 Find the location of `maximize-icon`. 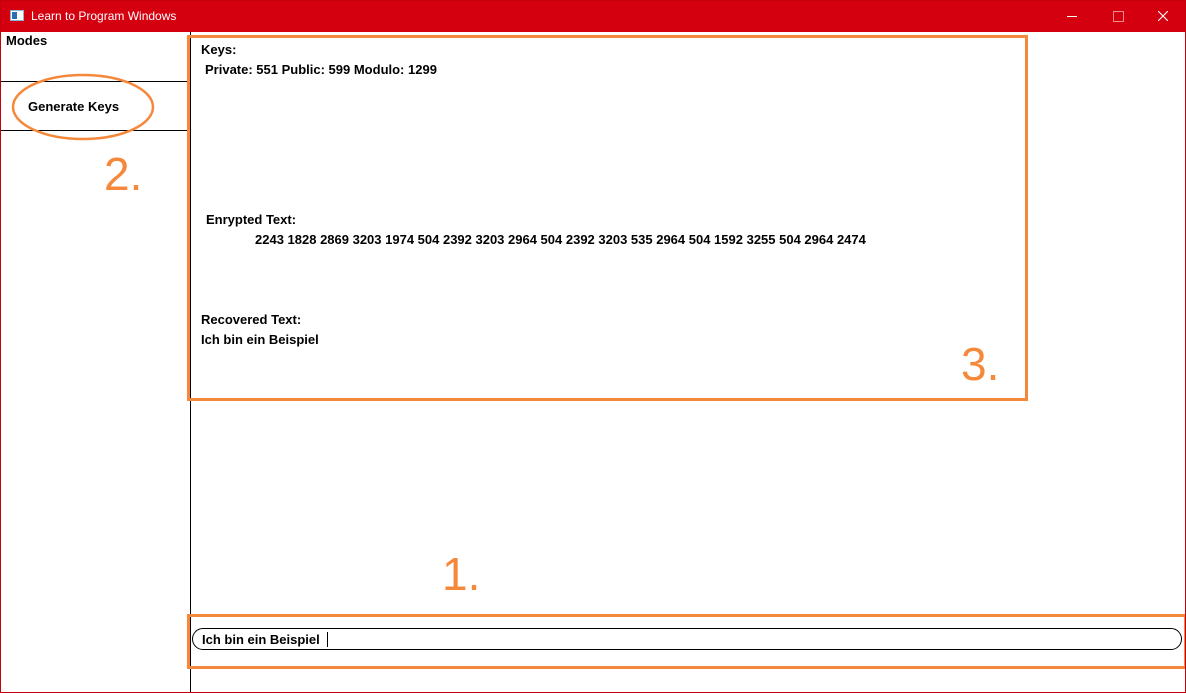

maximize-icon is located at coordinates (1118, 16).